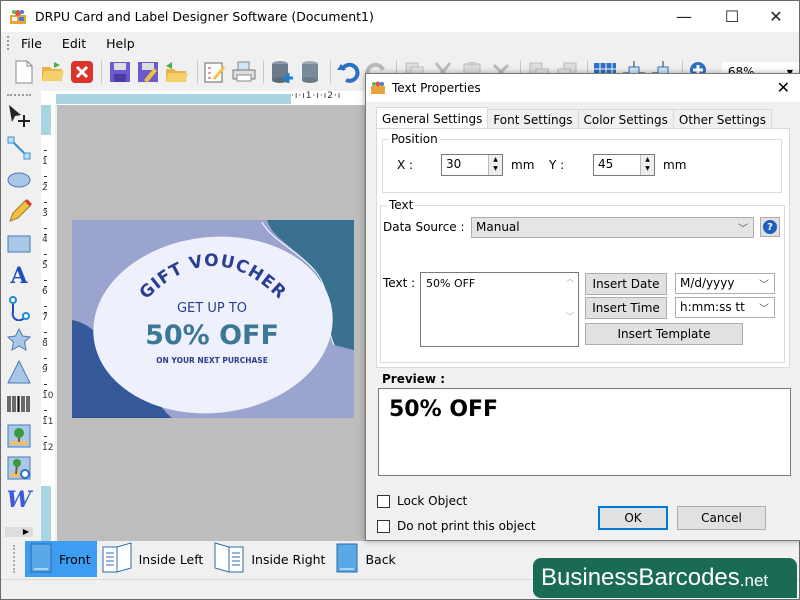 The height and width of the screenshot is (600, 800). What do you see at coordinates (177, 72) in the screenshot?
I see `export-folder-icon` at bounding box center [177, 72].